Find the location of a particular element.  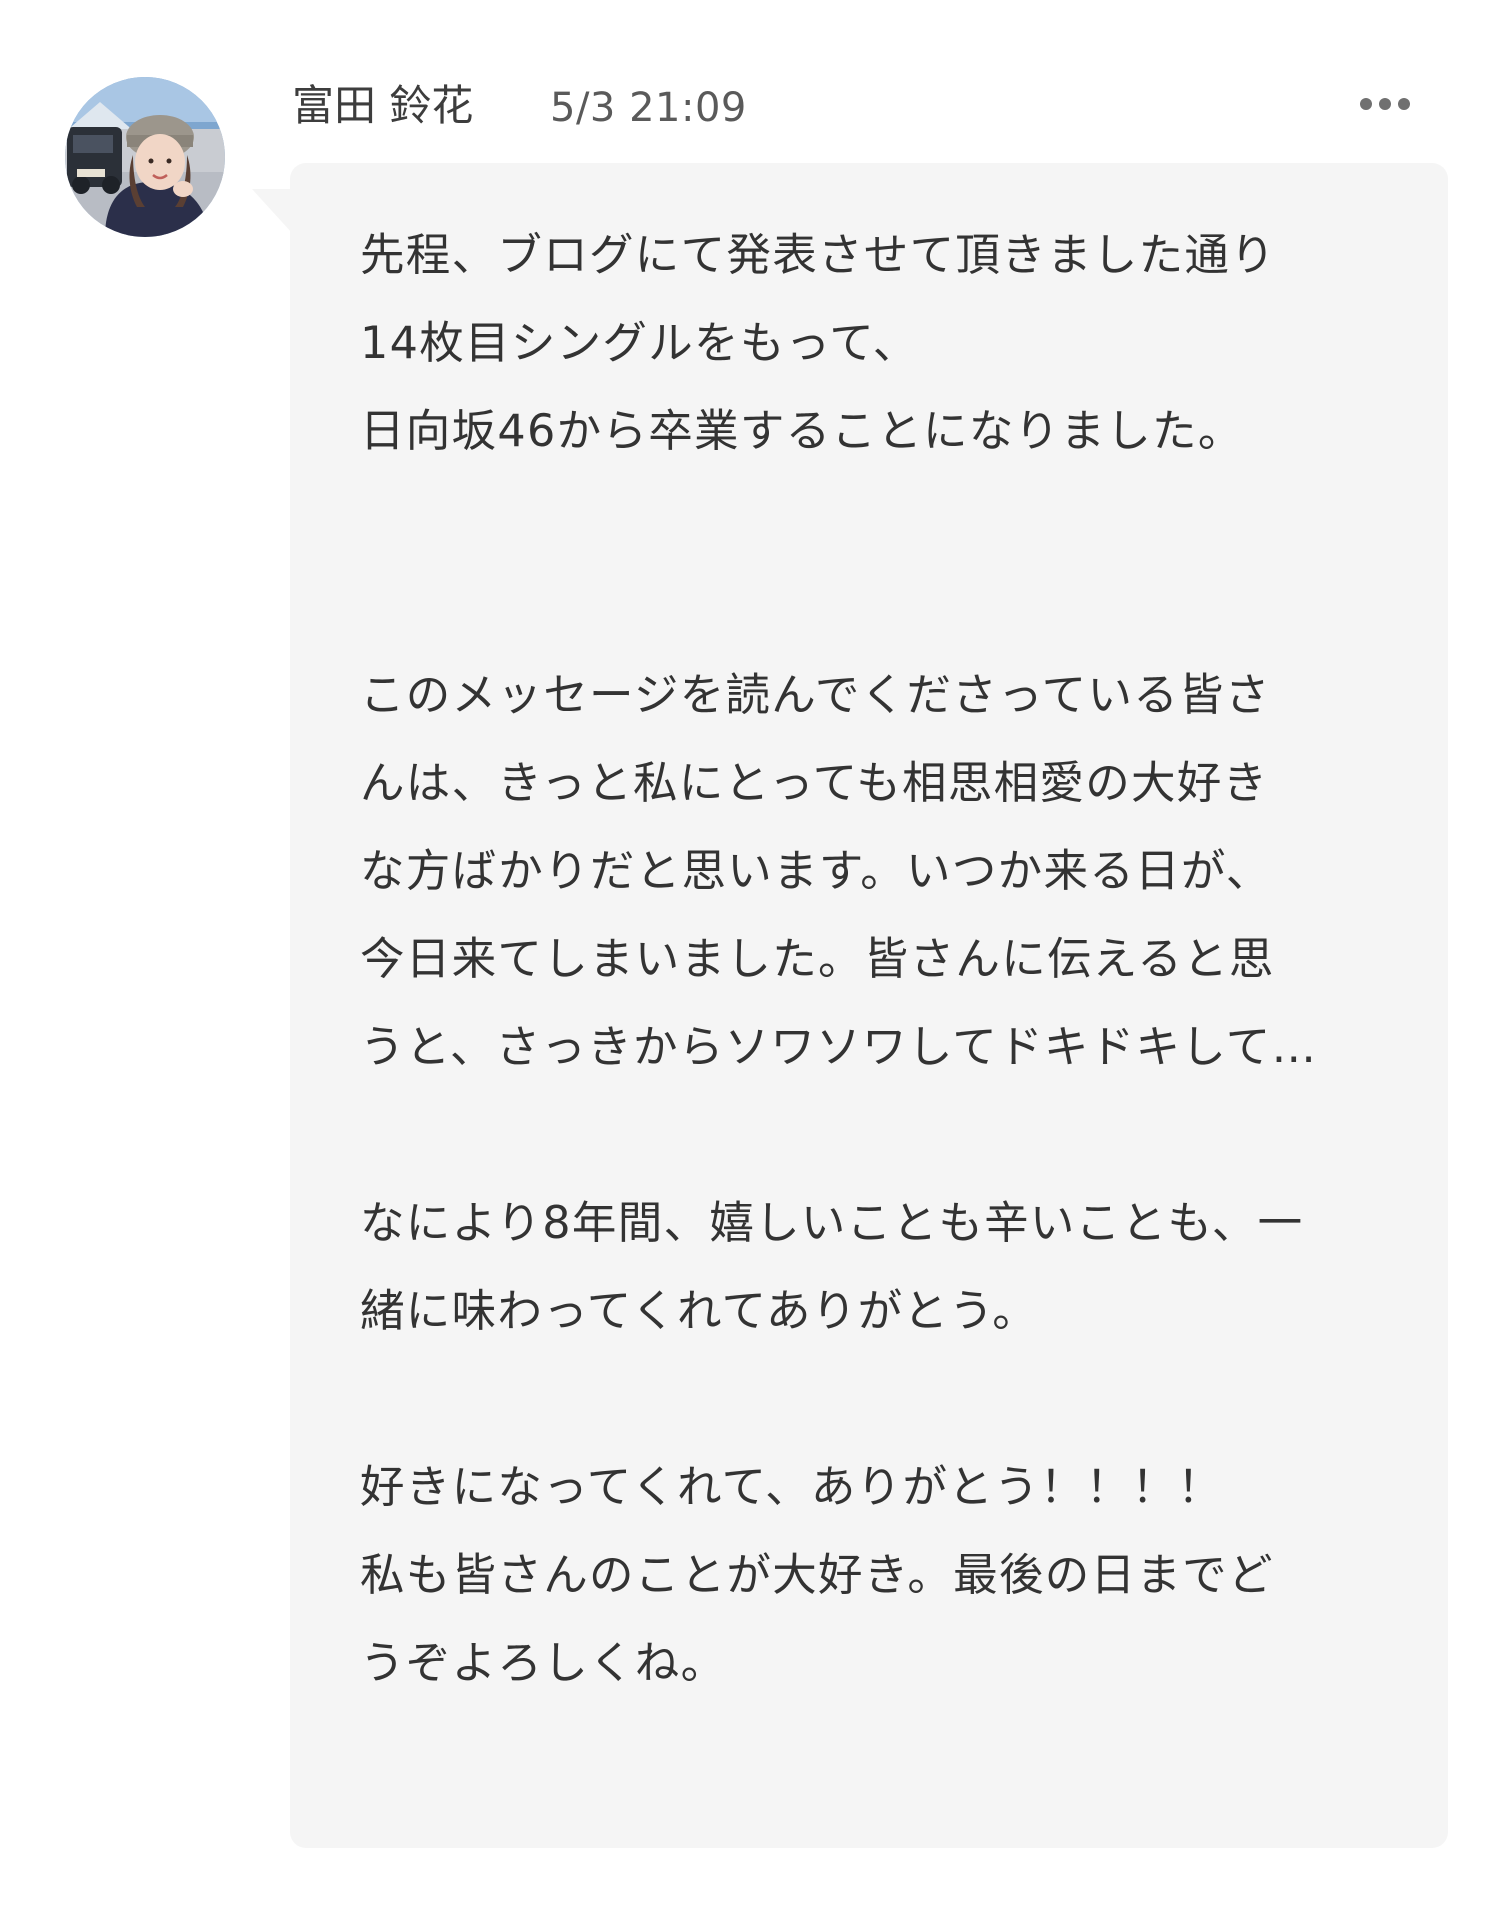

avatar-photo-icon is located at coordinates (145, 157).